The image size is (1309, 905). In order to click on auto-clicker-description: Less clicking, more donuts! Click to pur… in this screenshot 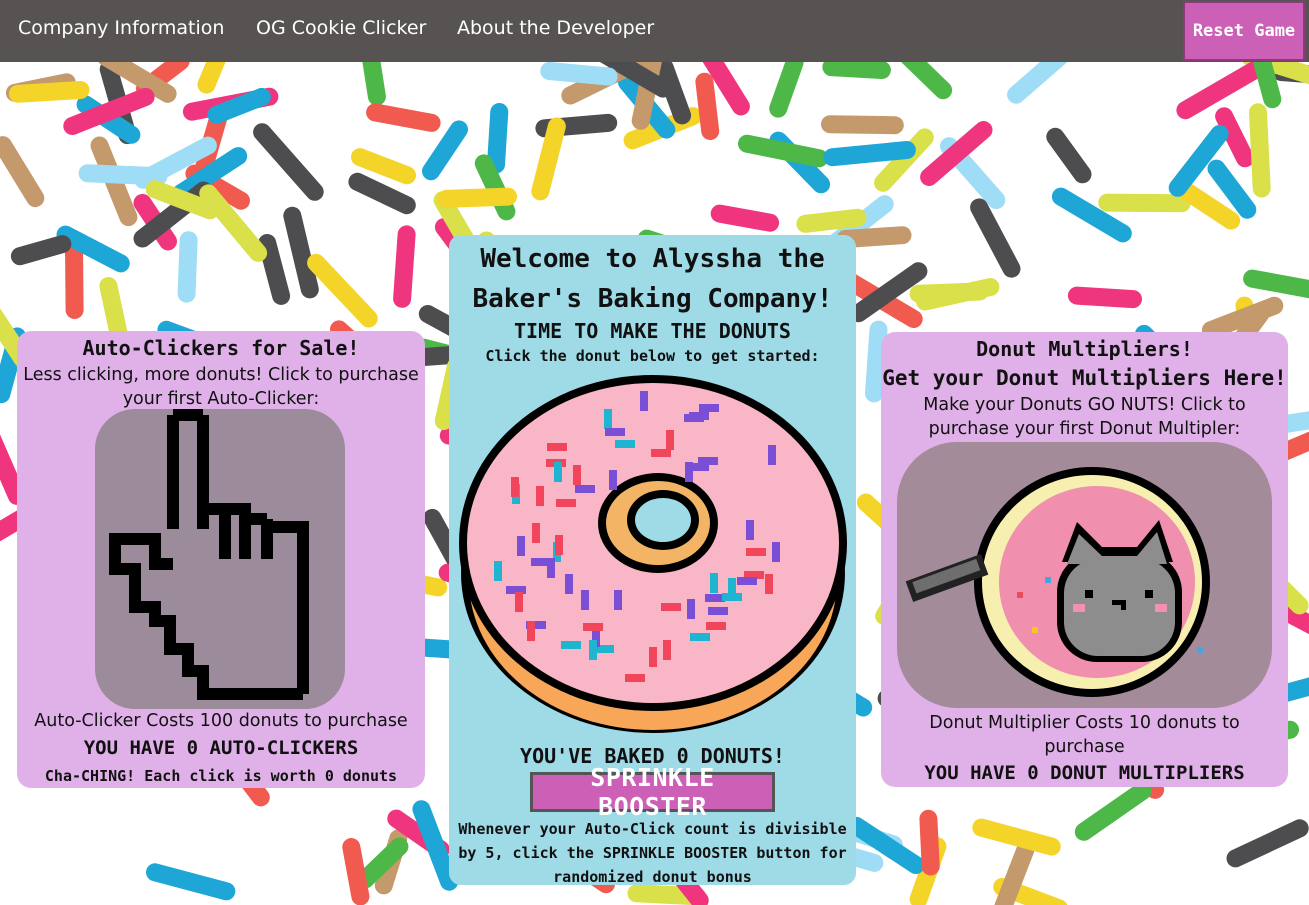, I will do `click(221, 387)`.